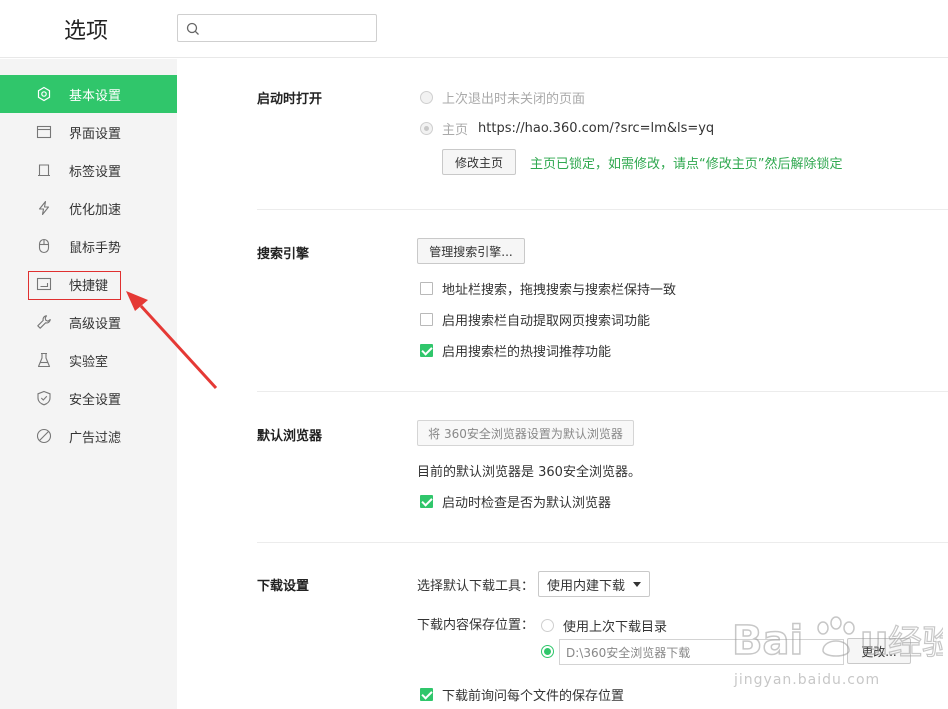 This screenshot has width=948, height=709. I want to click on search-option-3-checkbox, so click(426, 350).